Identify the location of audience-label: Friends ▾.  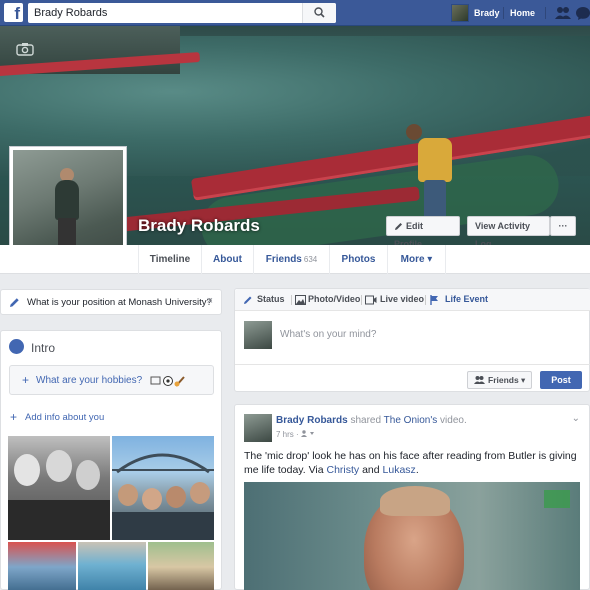
(507, 380).